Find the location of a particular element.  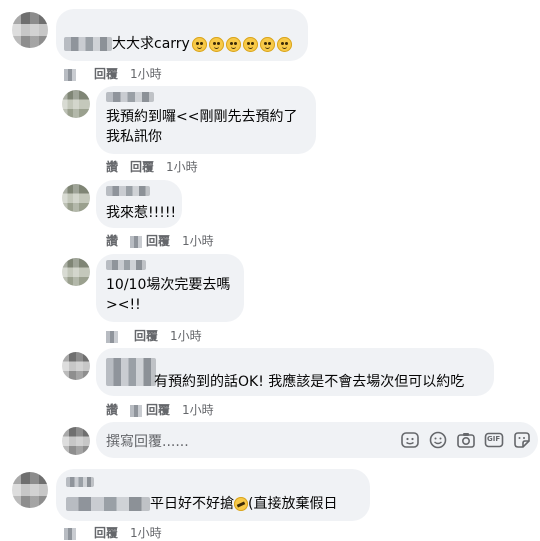

gif-icon: GIF is located at coordinates (494, 440).